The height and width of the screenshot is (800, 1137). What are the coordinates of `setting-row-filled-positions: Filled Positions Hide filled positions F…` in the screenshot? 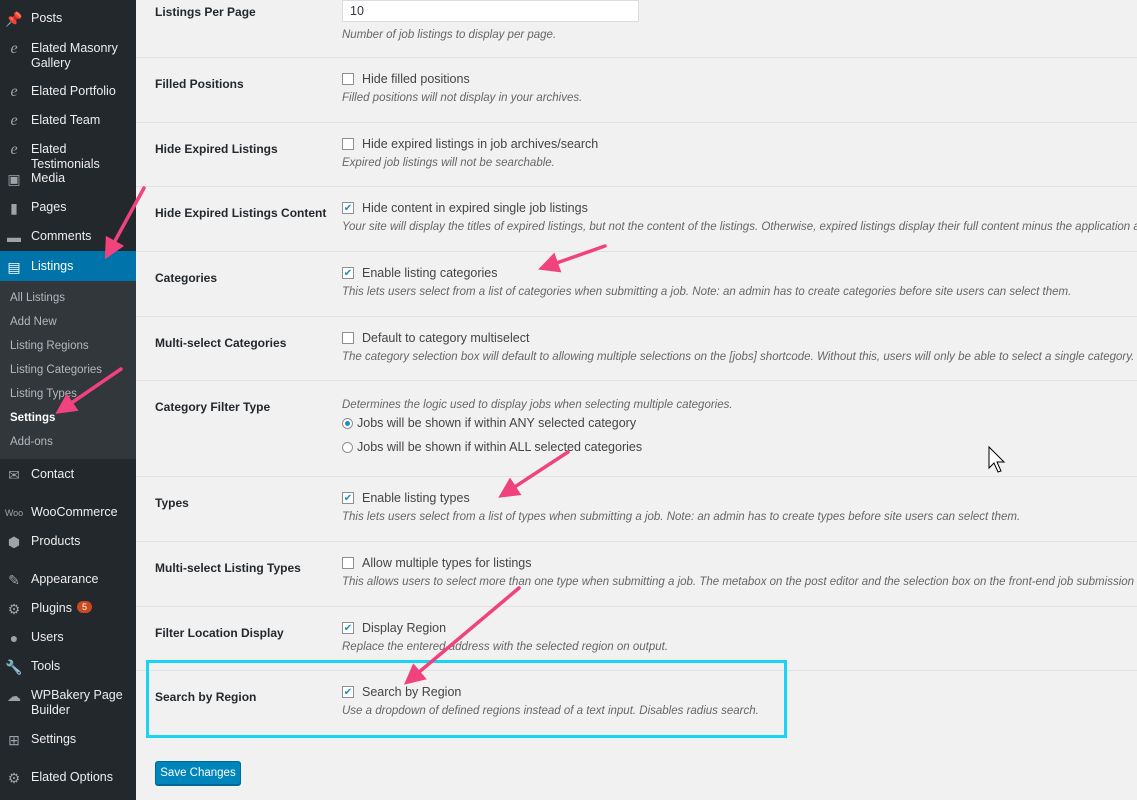 It's located at (636, 90).